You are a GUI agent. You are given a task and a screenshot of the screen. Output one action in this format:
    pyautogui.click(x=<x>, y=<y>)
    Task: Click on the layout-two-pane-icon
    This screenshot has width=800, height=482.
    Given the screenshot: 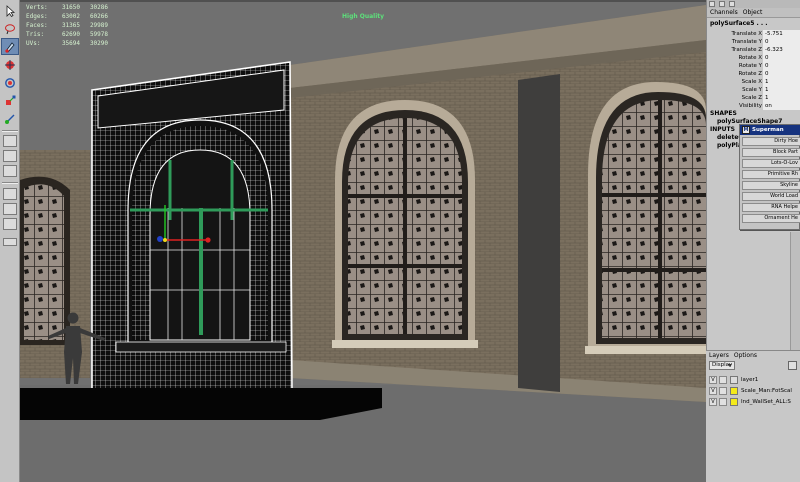 What is the action you would take?
    pyautogui.click(x=10, y=171)
    